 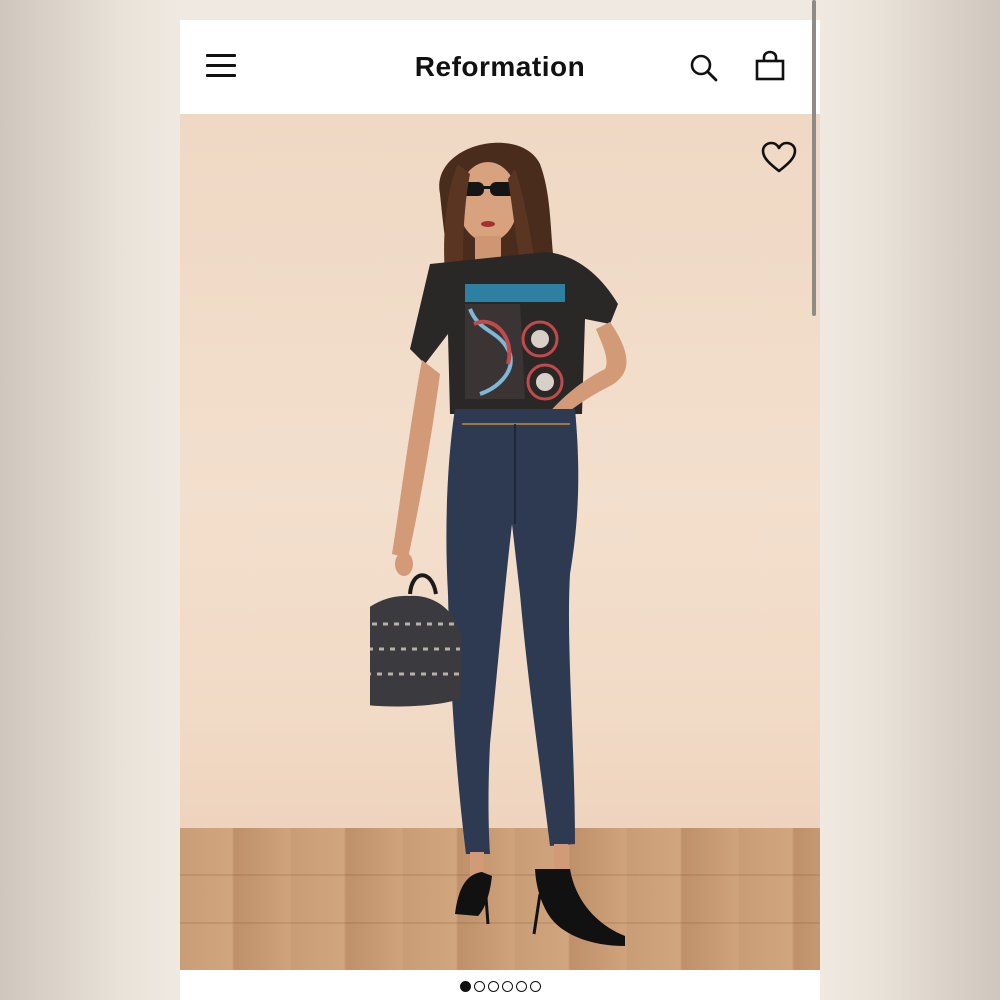 I want to click on shopping-bag-icon, so click(x=770, y=65).